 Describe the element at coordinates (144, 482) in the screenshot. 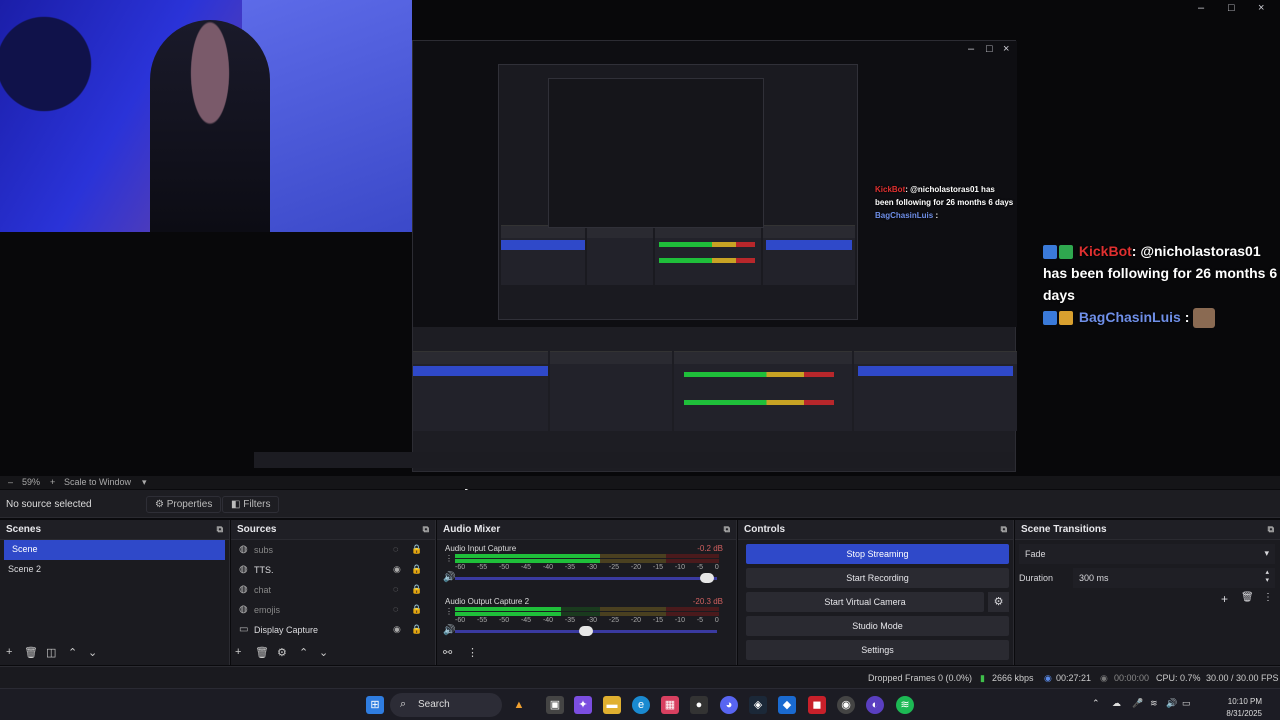

I see `chevron-down-icon: ▾` at that location.